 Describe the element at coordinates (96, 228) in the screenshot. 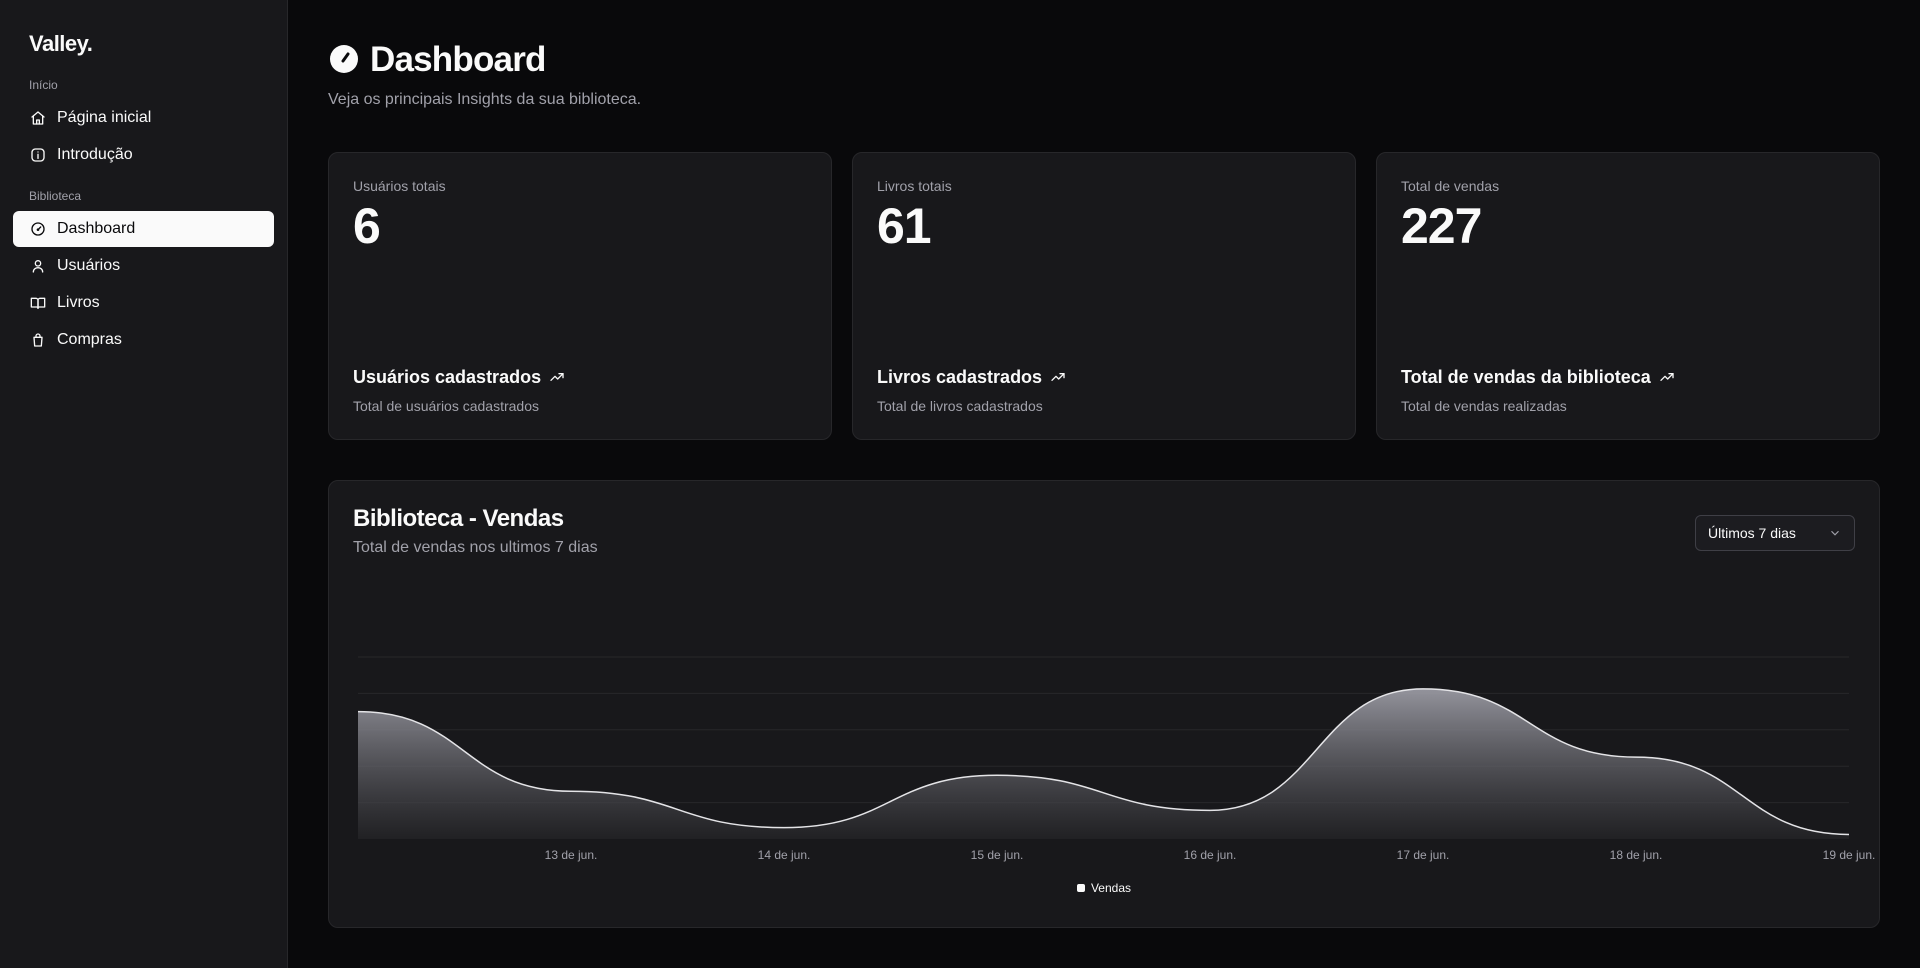

I see `sidebar-item-label: Dashboard` at that location.